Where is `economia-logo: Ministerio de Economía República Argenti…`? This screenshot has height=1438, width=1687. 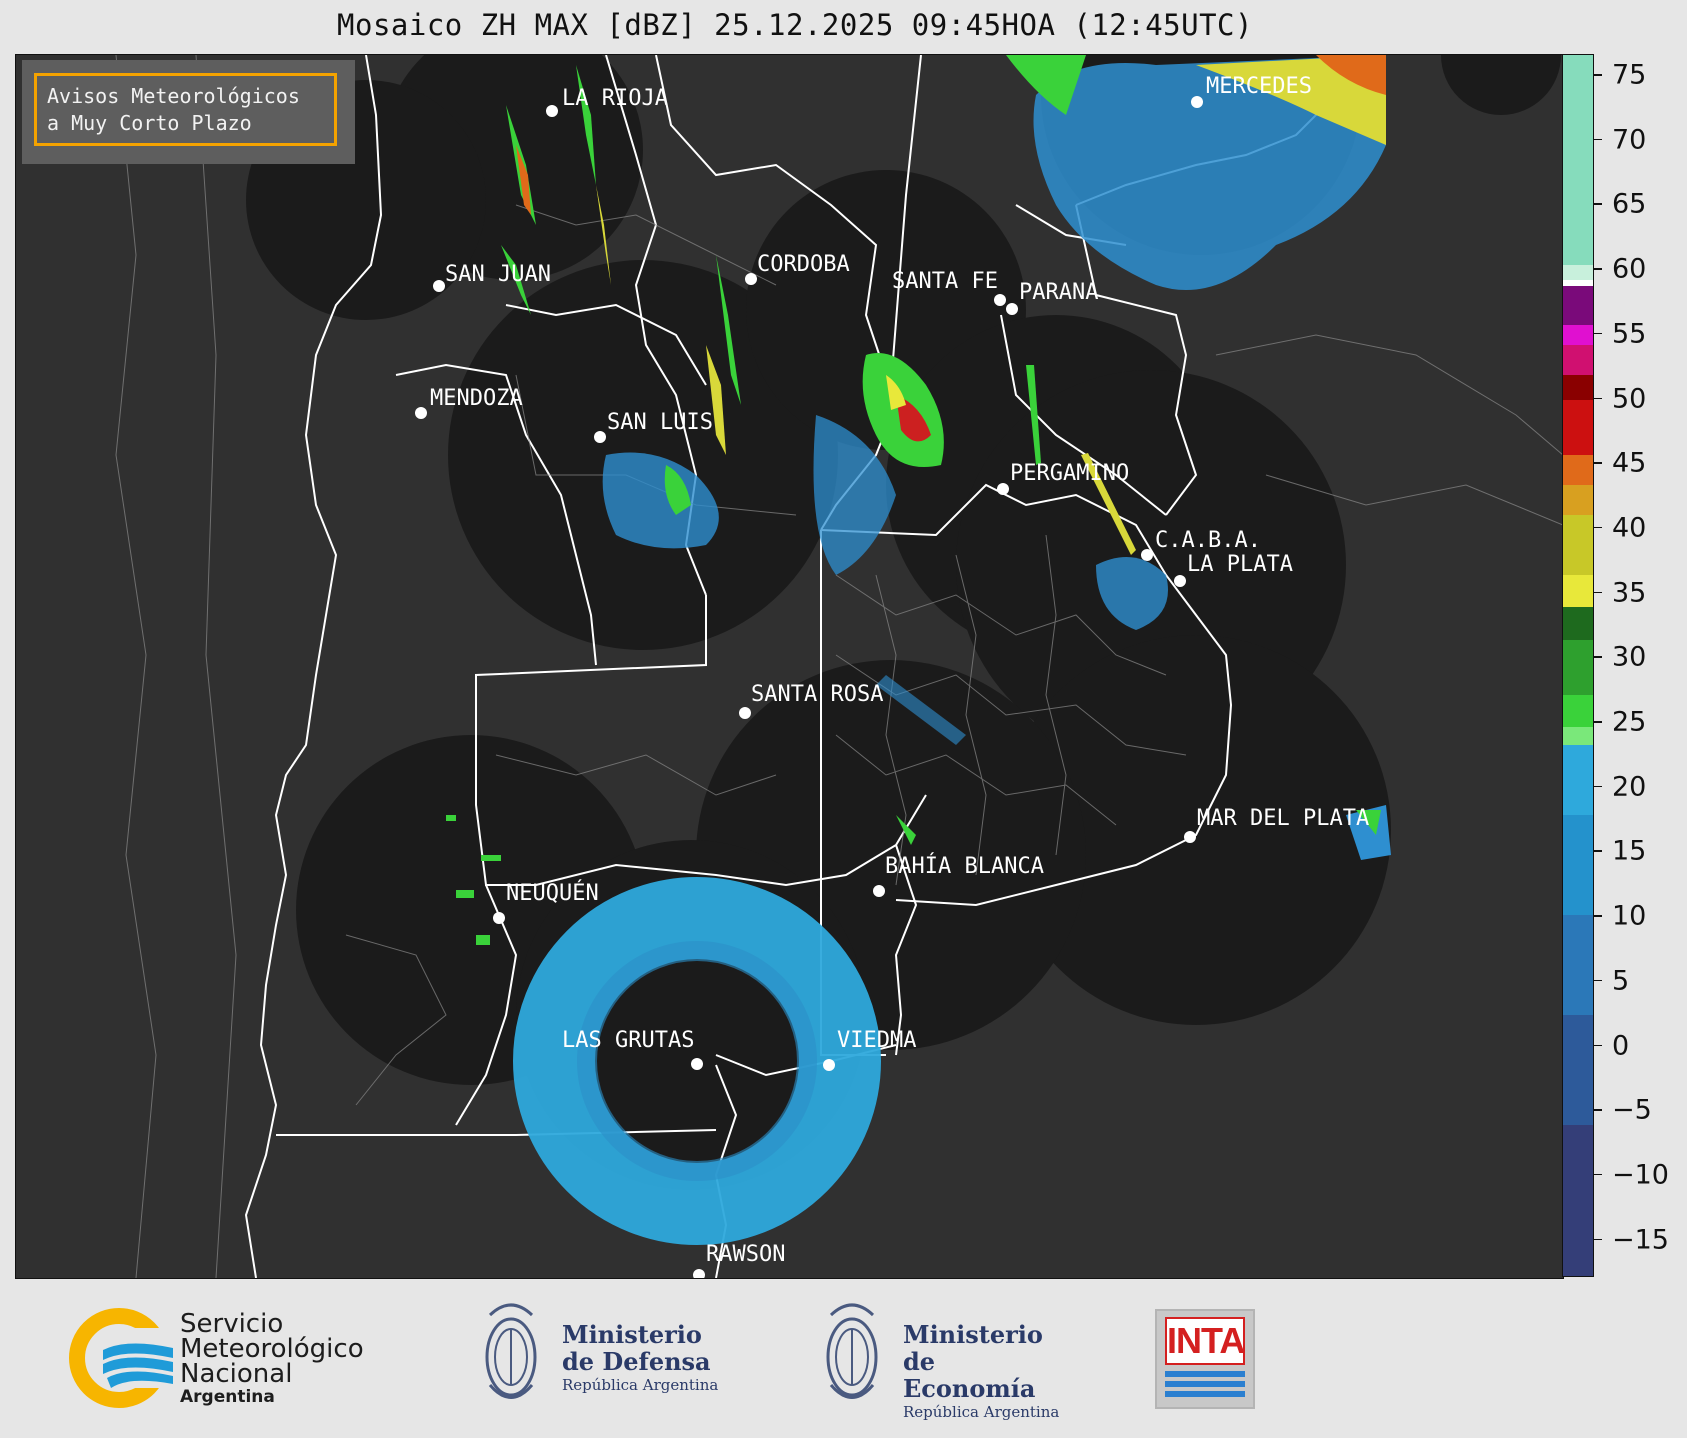
economia-logo: Ministerio de Economía República Argenti… is located at coordinates (946, 1358).